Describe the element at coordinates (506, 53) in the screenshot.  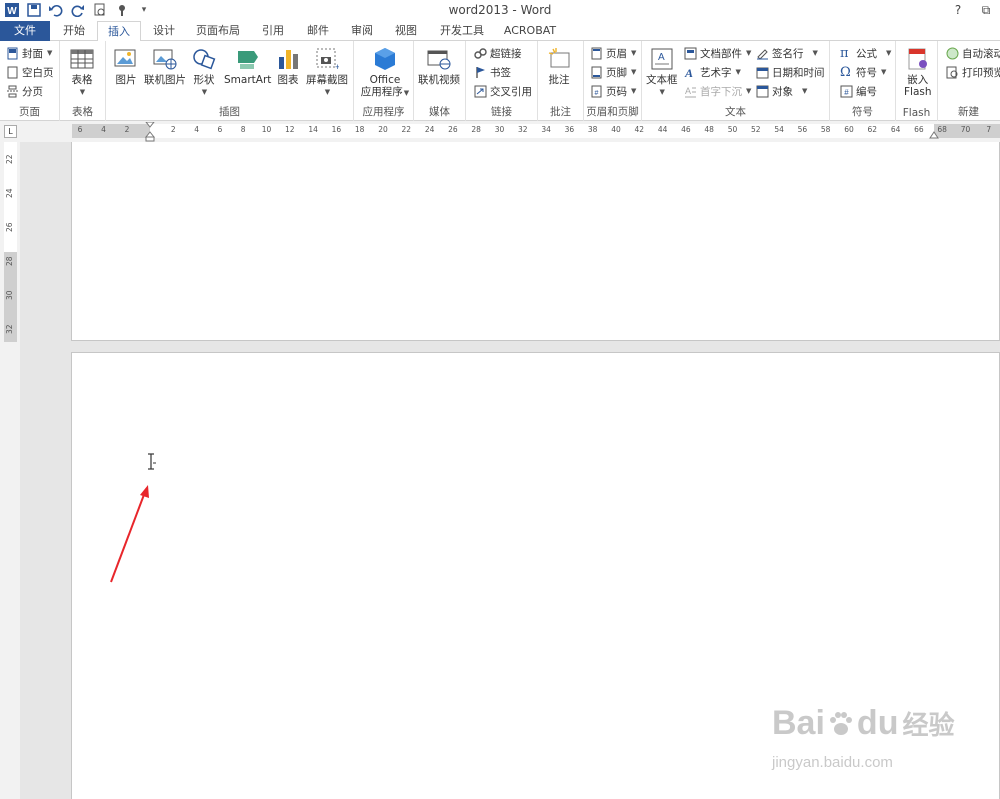
I see `hyperlink-label: 超链接` at that location.